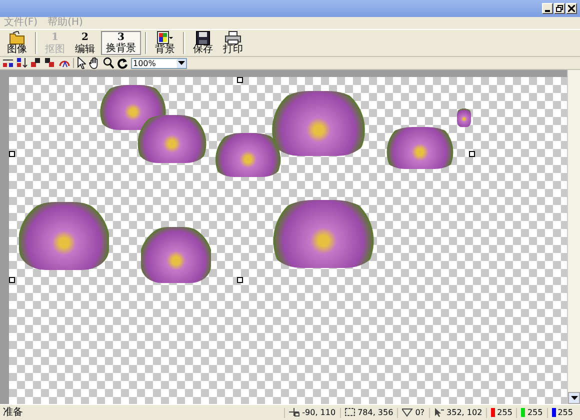 This screenshot has width=580, height=420. I want to click on restore-icon, so click(559, 8).